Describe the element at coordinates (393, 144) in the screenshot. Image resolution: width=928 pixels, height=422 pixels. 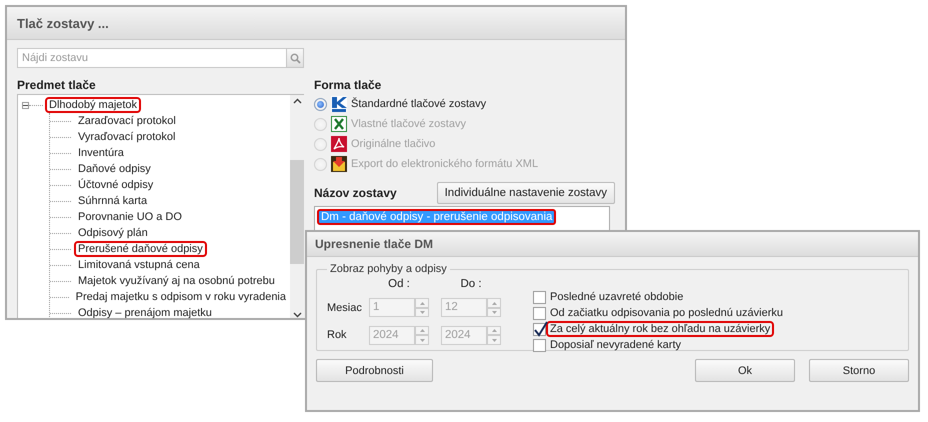
I see `radio-label: Originálne tlačivo` at that location.